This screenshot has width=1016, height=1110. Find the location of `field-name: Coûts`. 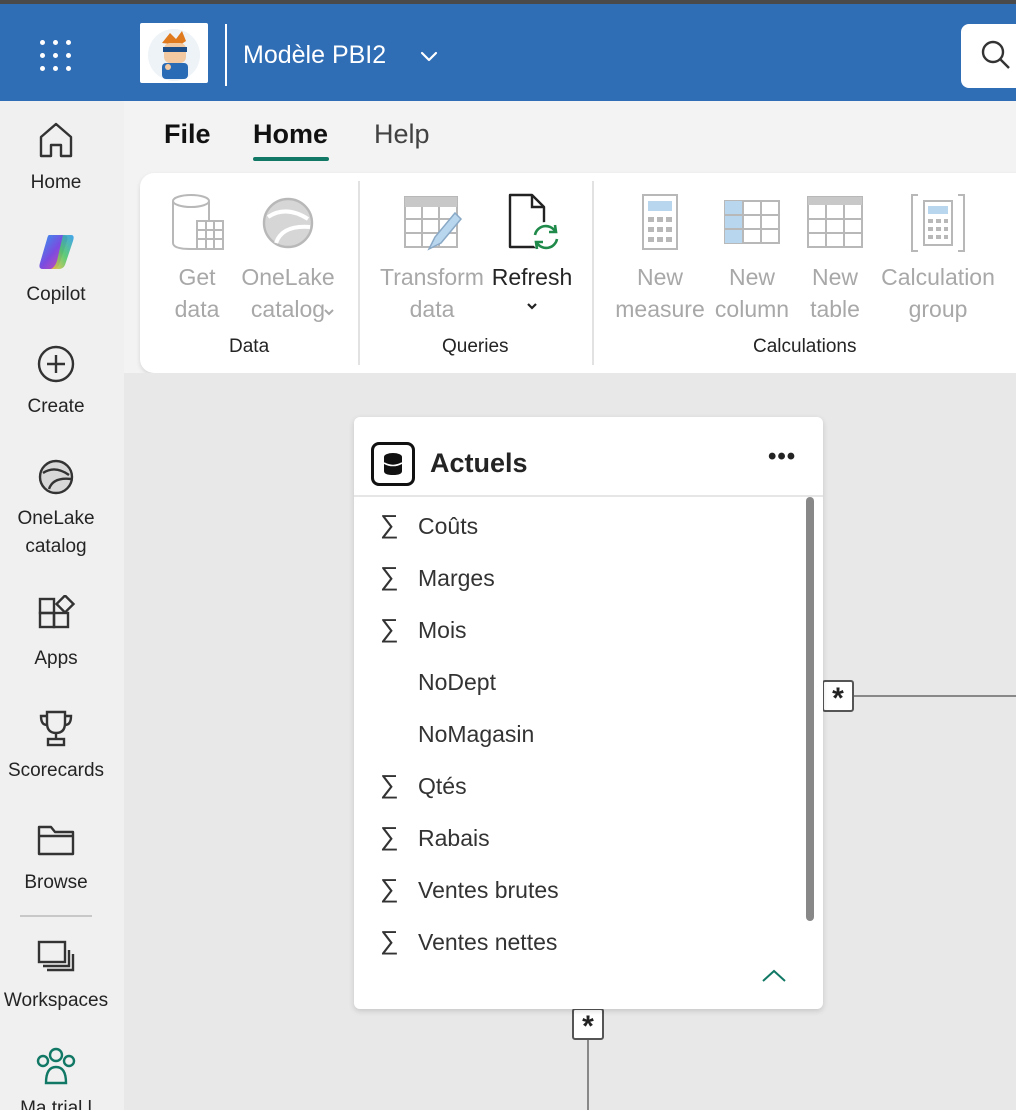

field-name: Coûts is located at coordinates (448, 526).